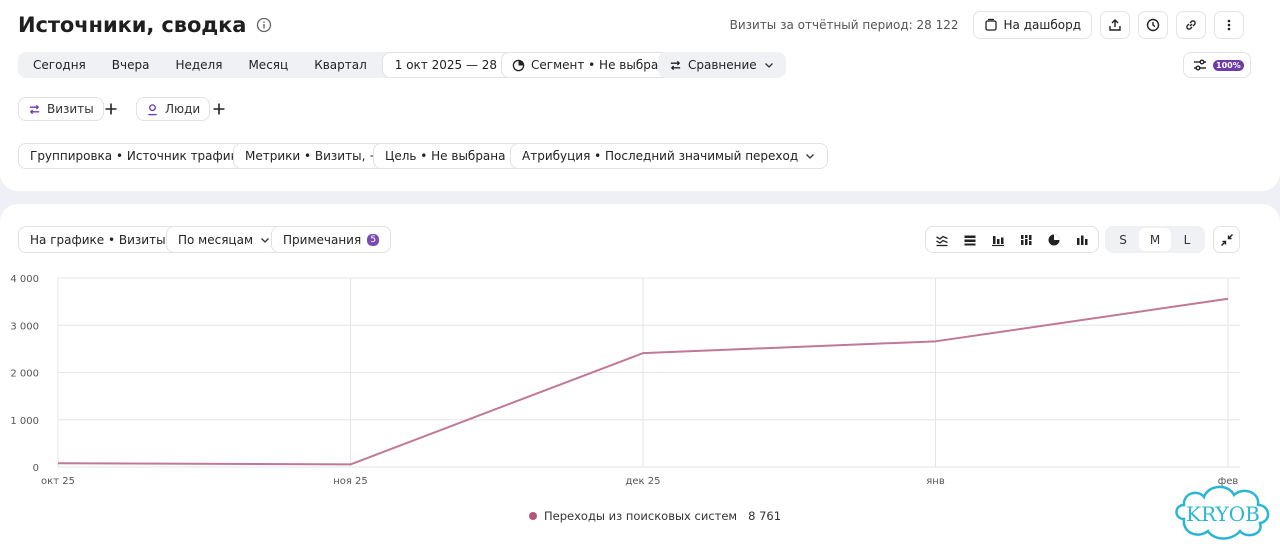  I want to click on visits-summary: Визиты за отчётный период: 28 122, so click(844, 25).